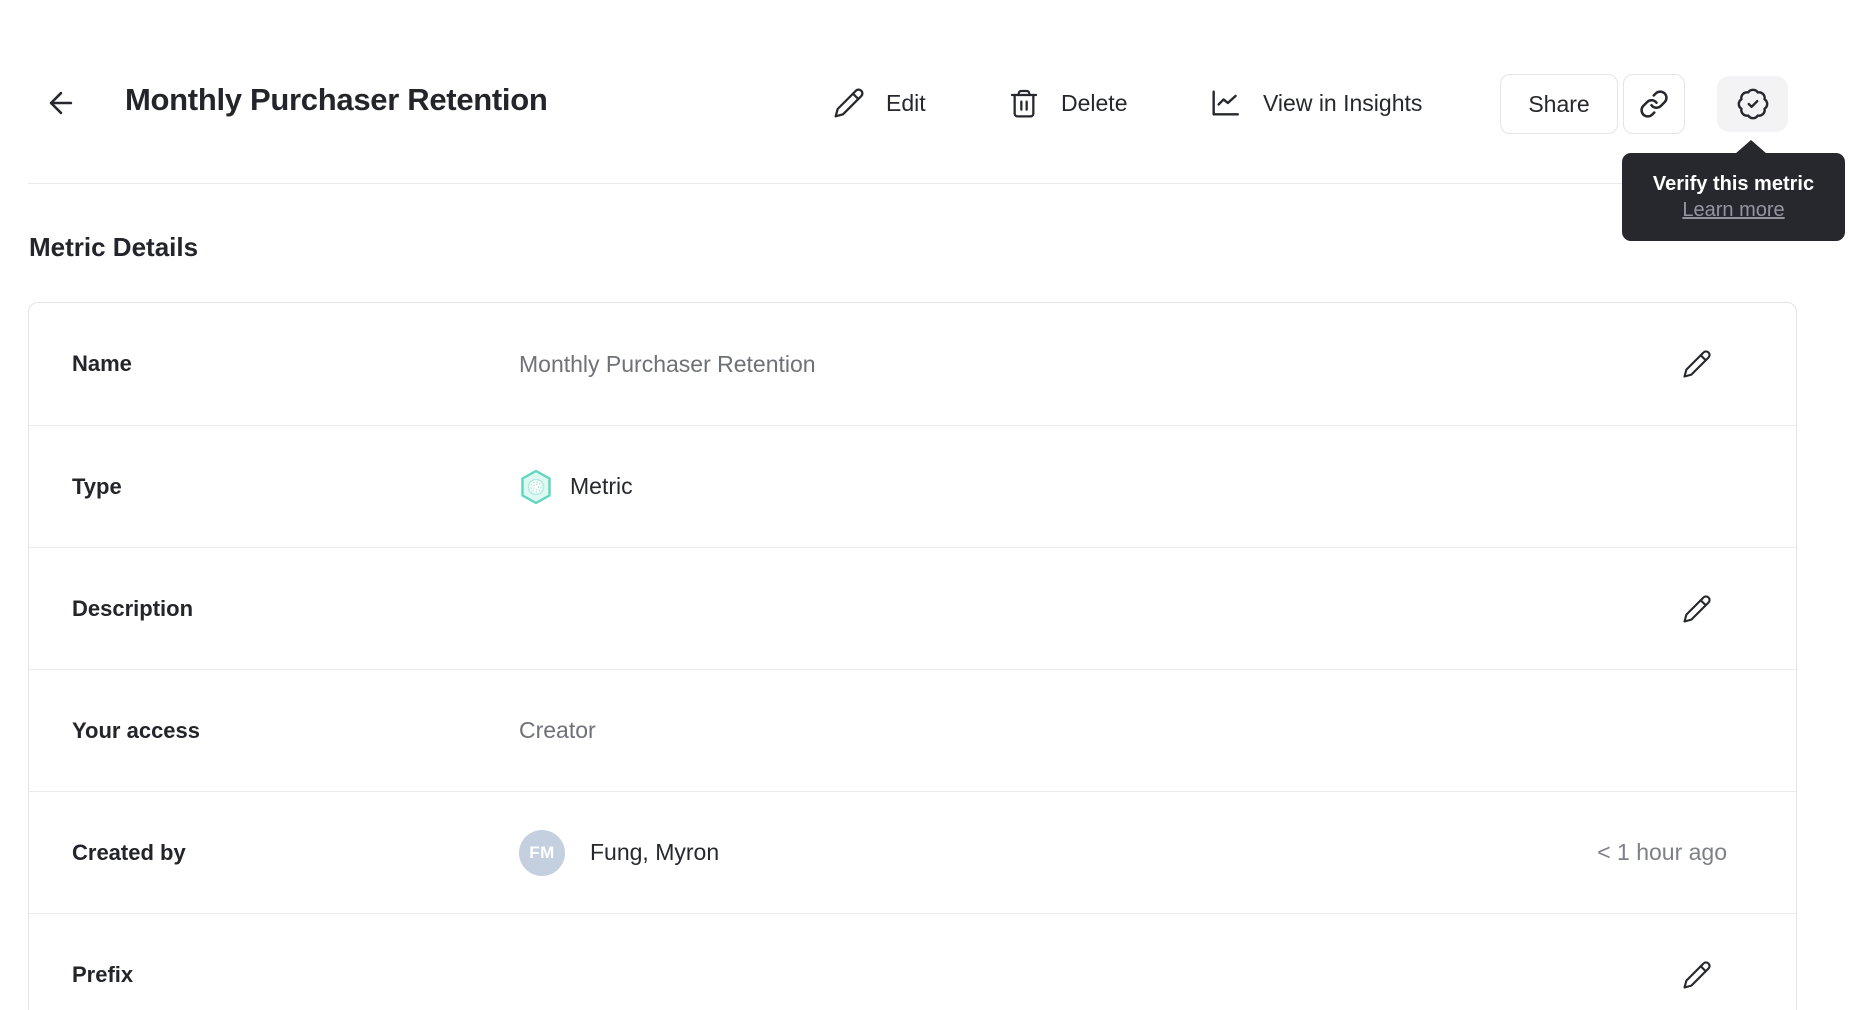  Describe the element at coordinates (136, 730) in the screenshot. I see `your-access-label: Your access` at that location.